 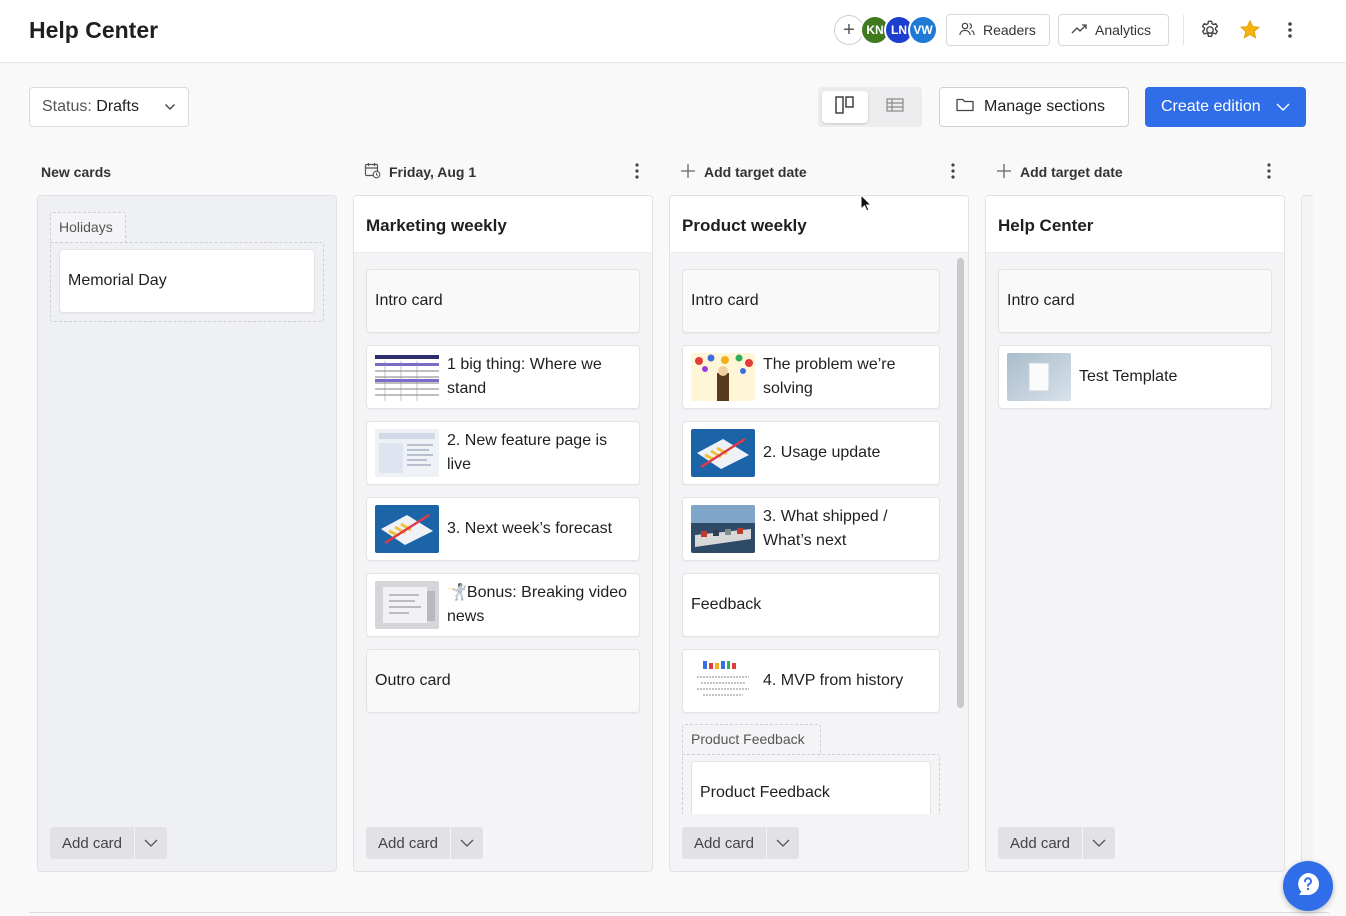 I want to click on card: 4. MVP from history, so click(x=811, y=681).